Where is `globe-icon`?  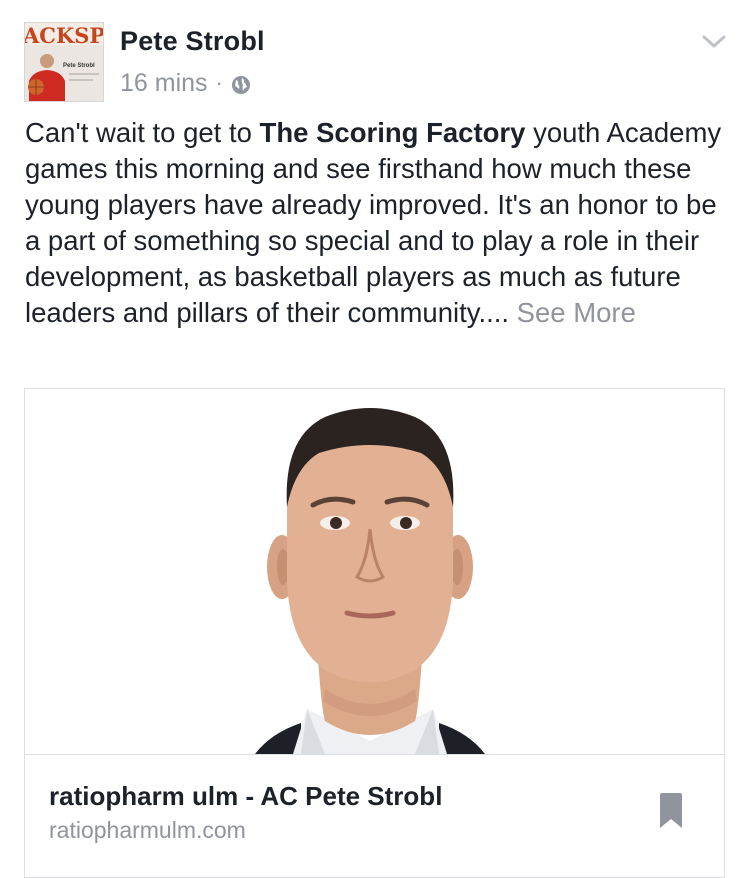 globe-icon is located at coordinates (241, 83).